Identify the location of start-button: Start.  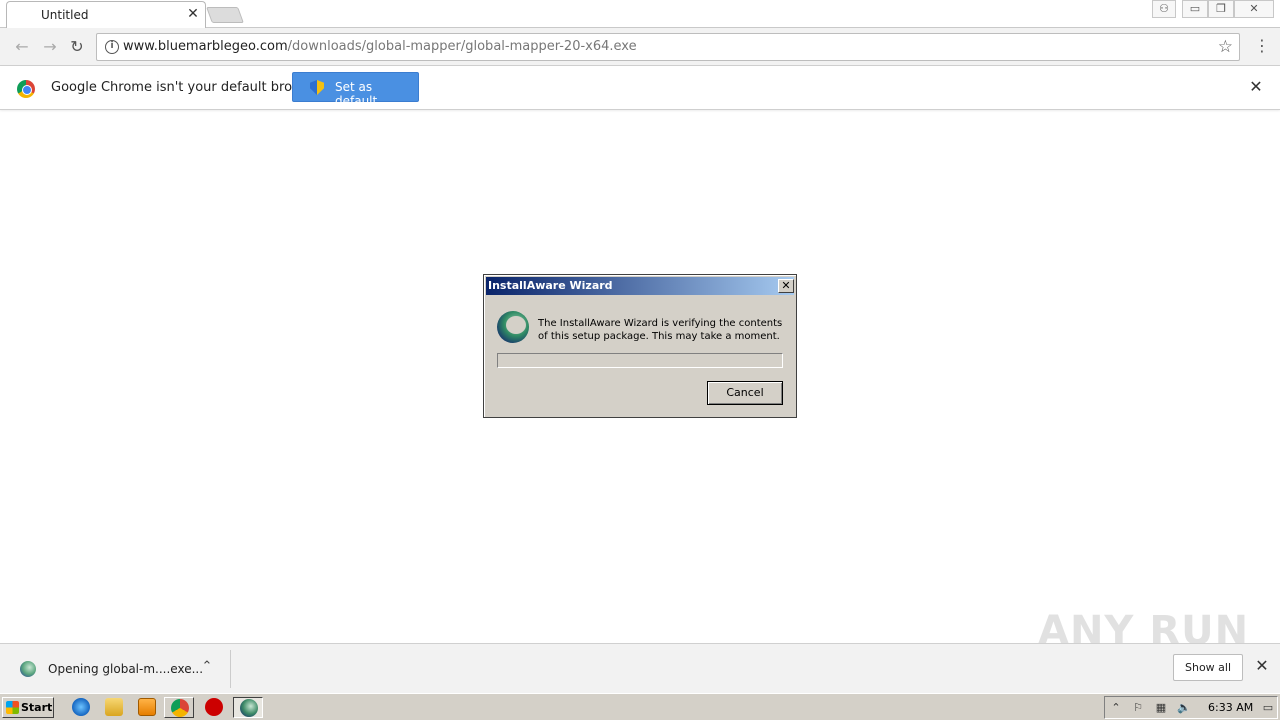
(28, 707).